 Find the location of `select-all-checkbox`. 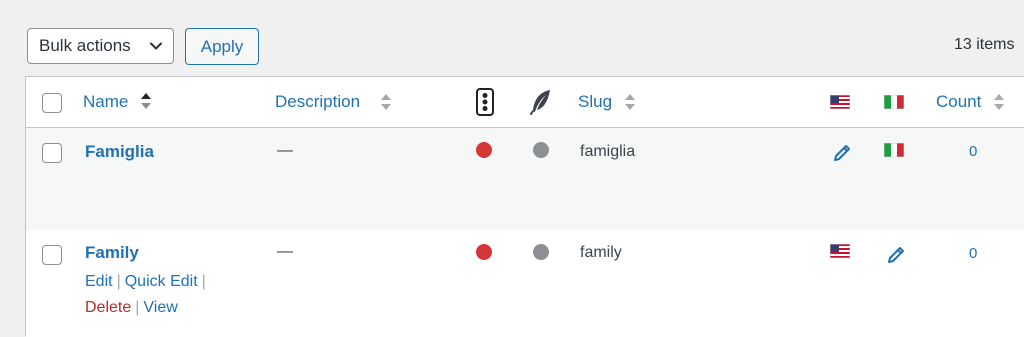

select-all-checkbox is located at coordinates (52, 103).